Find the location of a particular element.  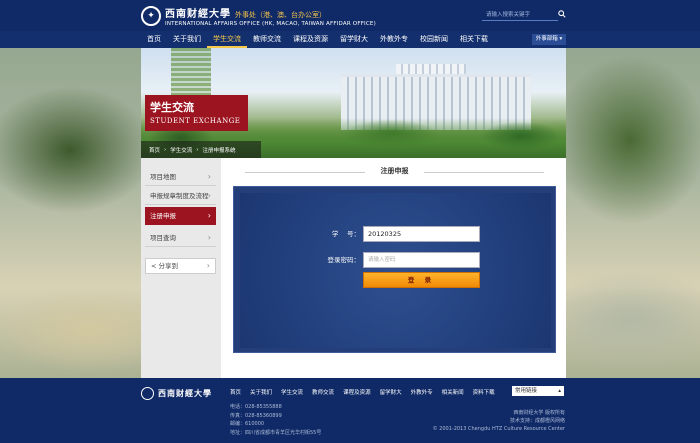

password-input: 请输入密码 is located at coordinates (421, 260).